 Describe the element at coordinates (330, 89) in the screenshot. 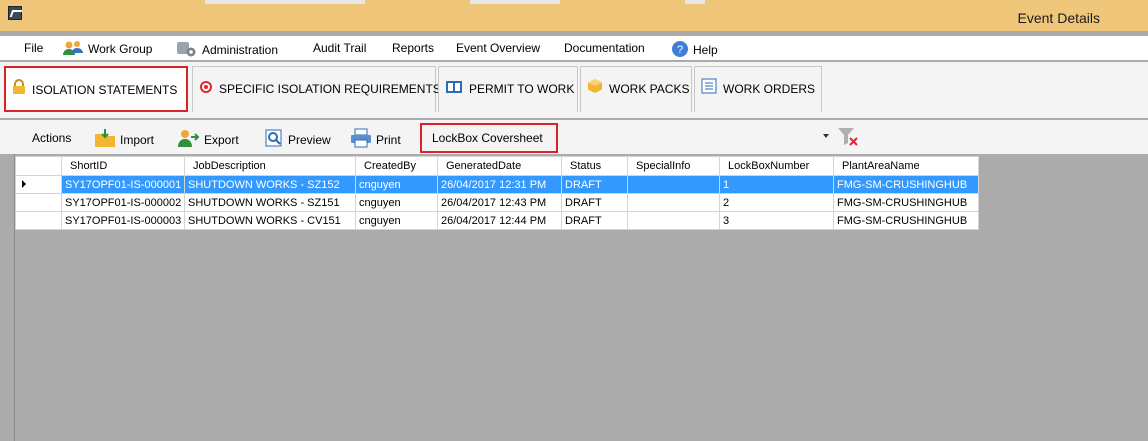

I see `tab-label: SPECIFIC ISOLATION REQUIREMENTS` at that location.